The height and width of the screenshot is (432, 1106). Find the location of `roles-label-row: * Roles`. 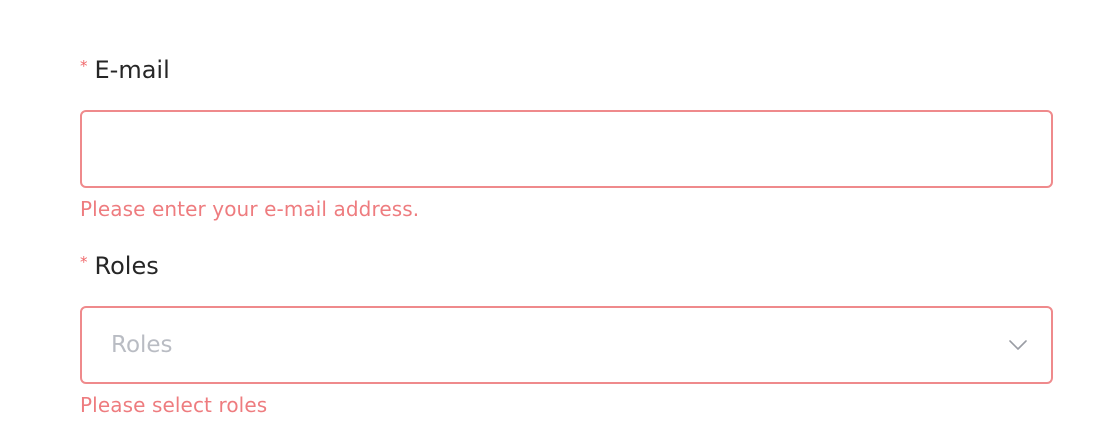

roles-label-row: * Roles is located at coordinates (566, 267).